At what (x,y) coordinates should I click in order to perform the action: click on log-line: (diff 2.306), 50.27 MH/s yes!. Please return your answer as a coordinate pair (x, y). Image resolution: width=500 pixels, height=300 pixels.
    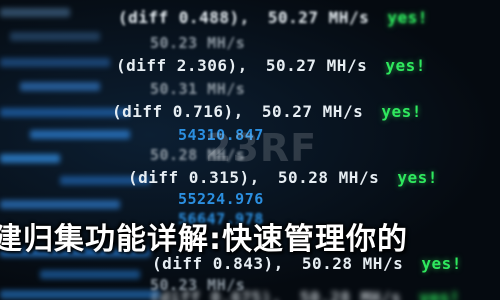
    Looking at the image, I should click on (275, 65).